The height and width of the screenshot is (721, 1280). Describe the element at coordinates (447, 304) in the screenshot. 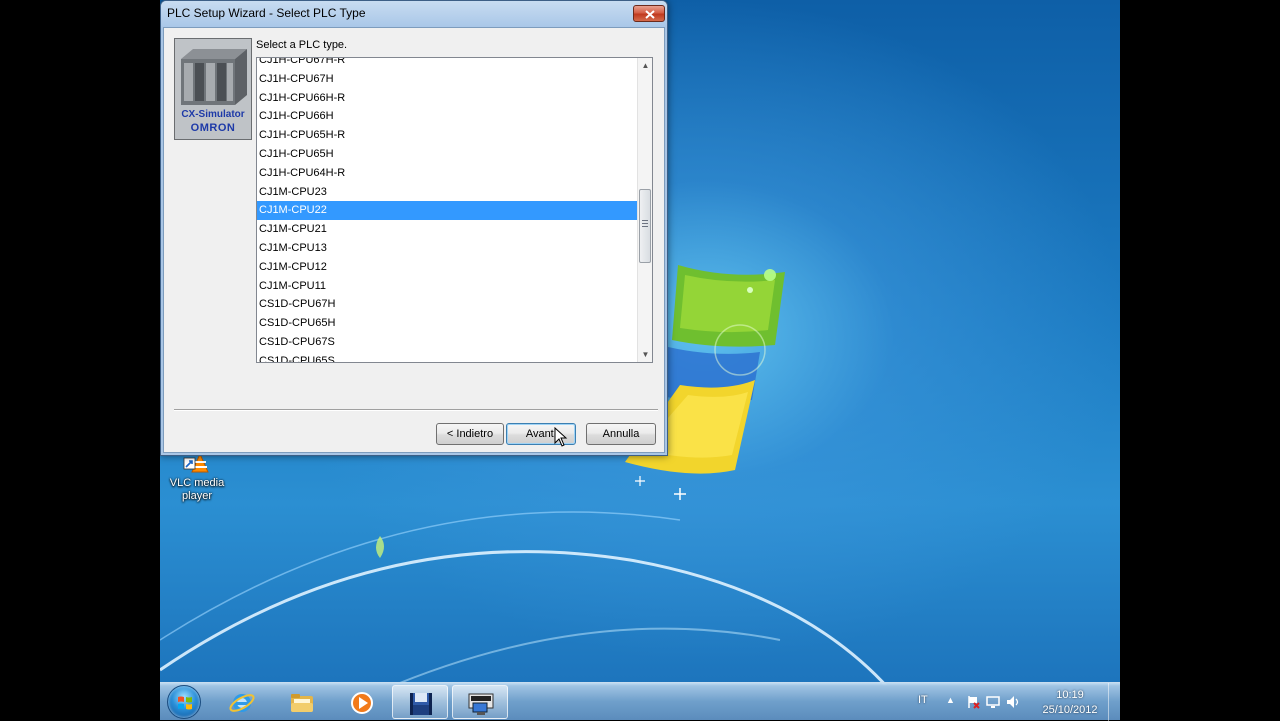

I see `list-item: CS1D-CPU67H` at that location.